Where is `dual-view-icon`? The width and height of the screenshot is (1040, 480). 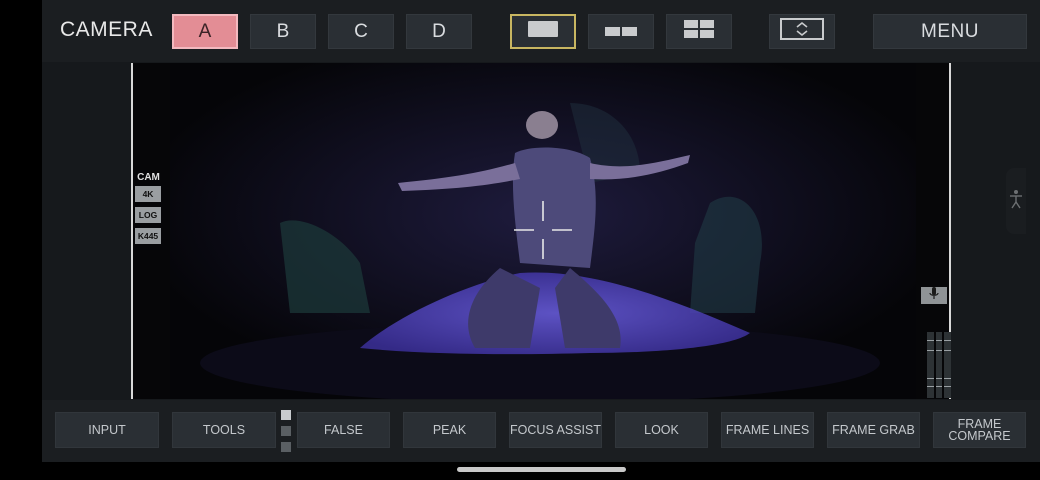
dual-view-icon is located at coordinates (621, 32).